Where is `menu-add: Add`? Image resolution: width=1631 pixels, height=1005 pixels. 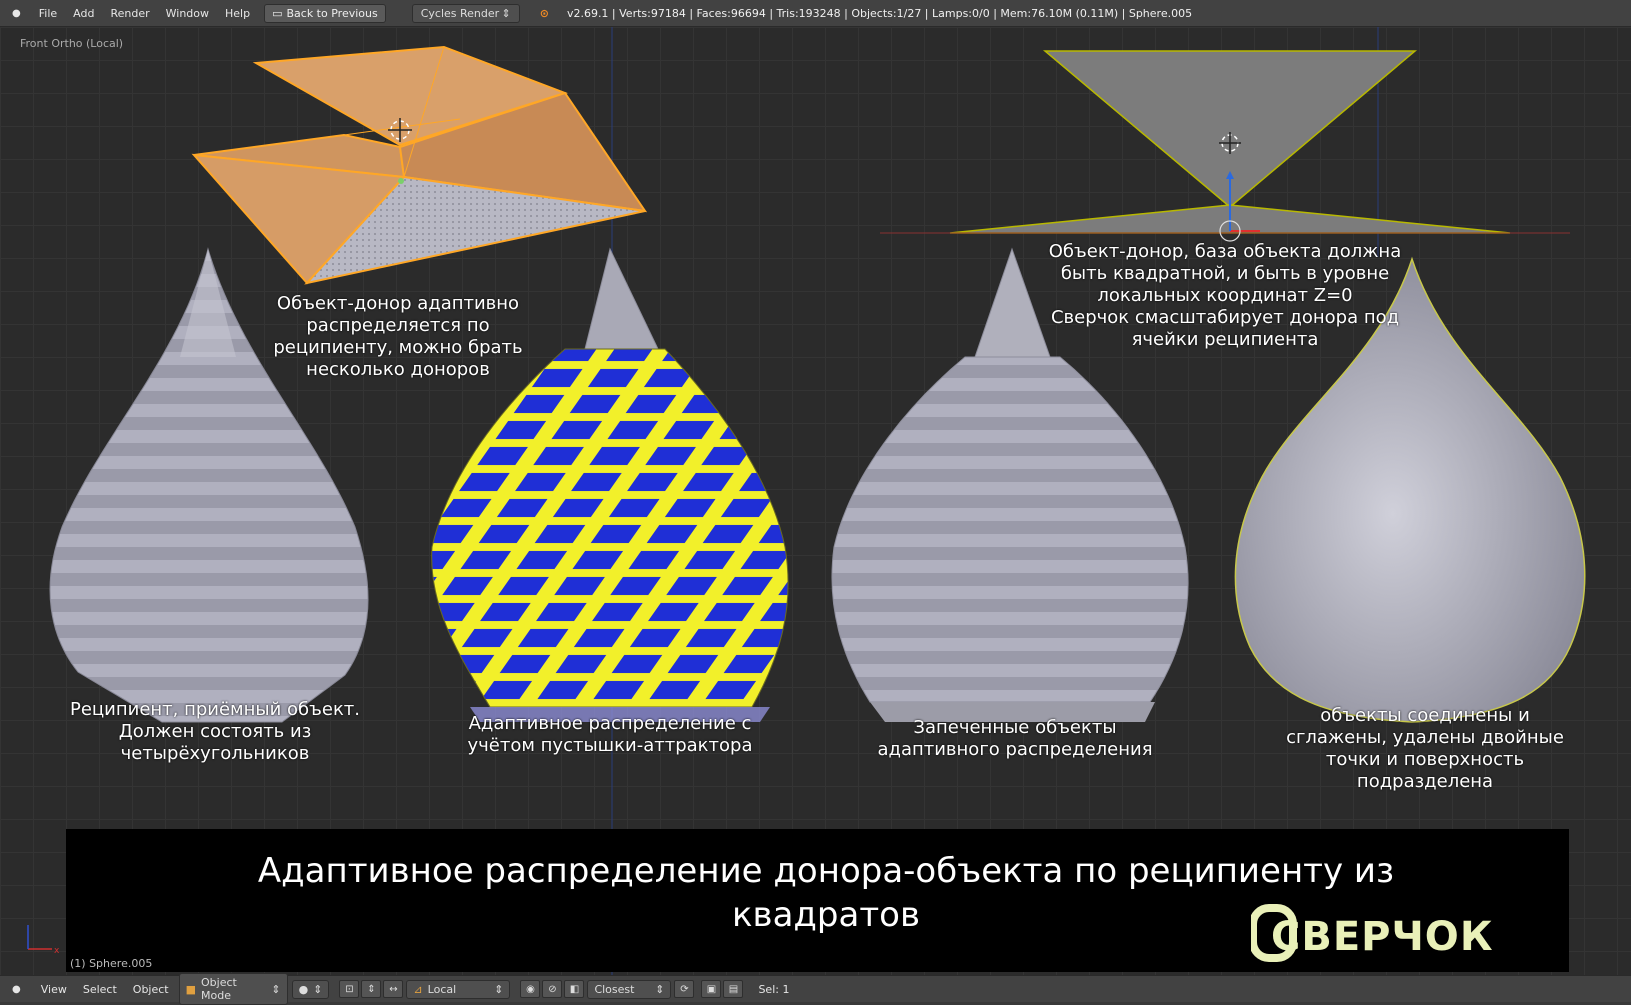 menu-add: Add is located at coordinates (83, 13).